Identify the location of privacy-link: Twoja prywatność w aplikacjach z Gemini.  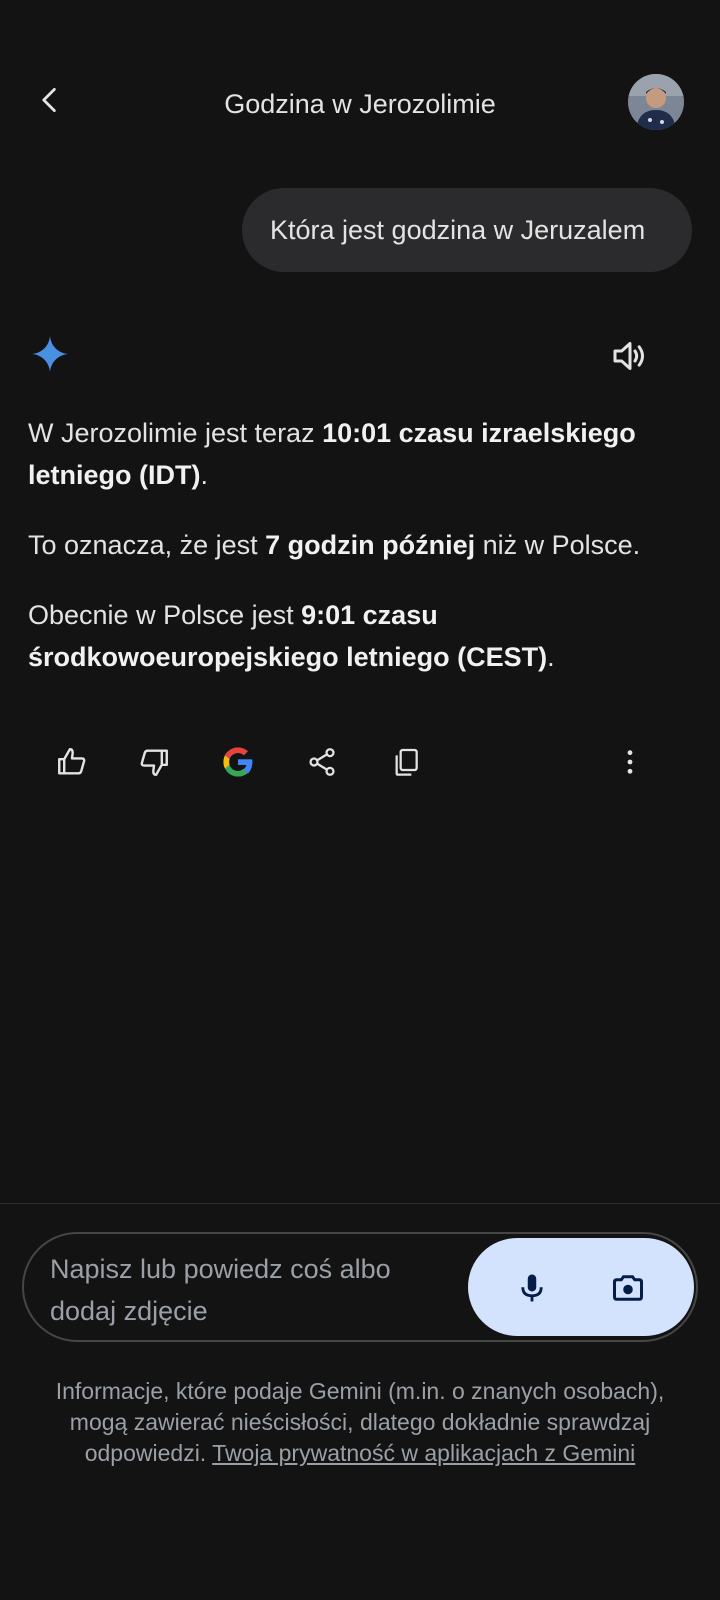
(423, 1453).